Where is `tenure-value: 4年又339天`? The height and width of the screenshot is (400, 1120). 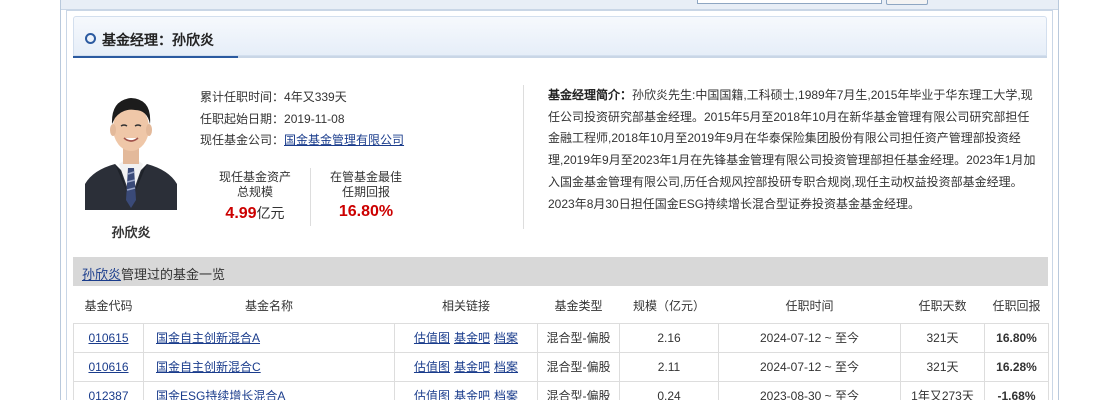
tenure-value: 4年又339天 is located at coordinates (315, 97).